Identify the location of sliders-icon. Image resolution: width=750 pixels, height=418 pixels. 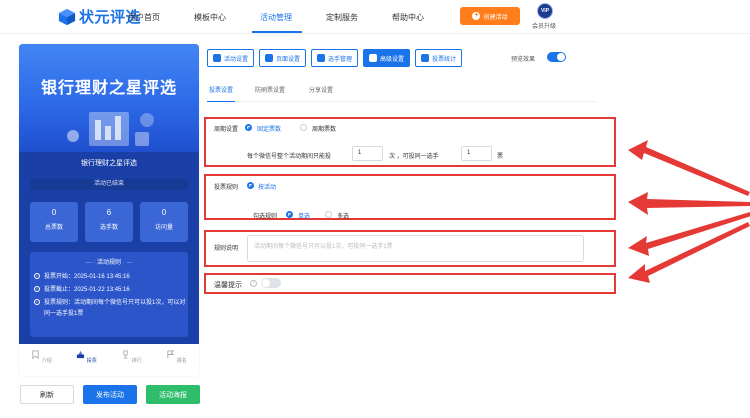
(373, 58).